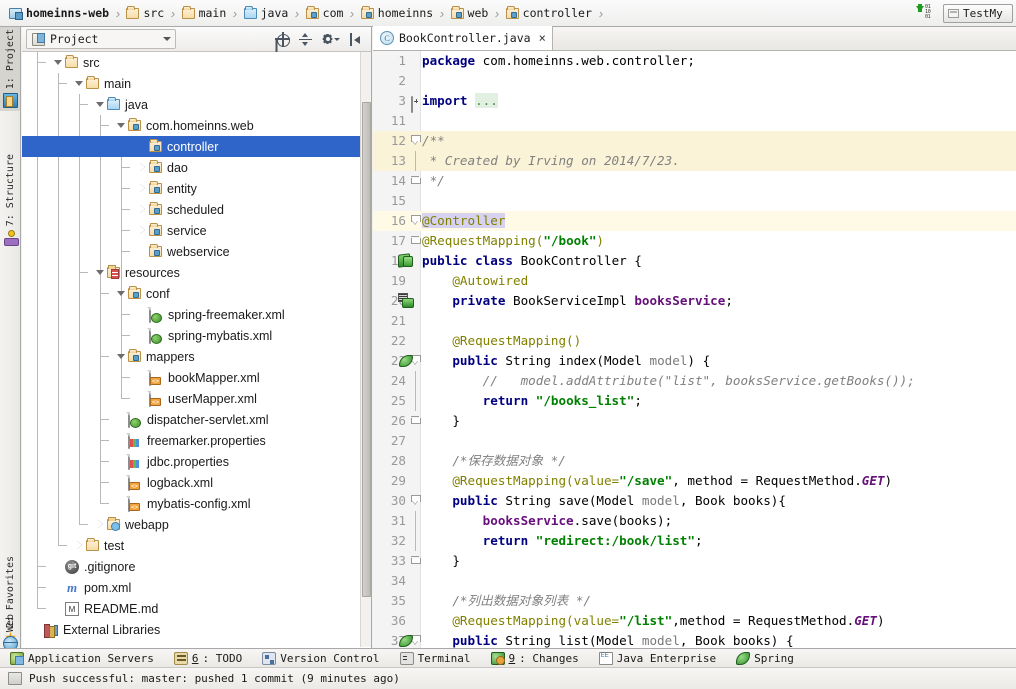  Describe the element at coordinates (926, 13) in the screenshot. I see `download-bits-icon: 01 10 01` at that location.